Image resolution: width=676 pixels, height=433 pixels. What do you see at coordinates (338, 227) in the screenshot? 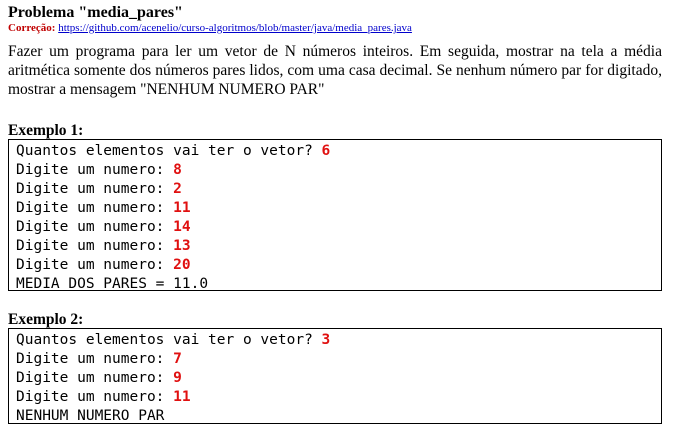
I see `console-line: Digite um numero: 14` at bounding box center [338, 227].